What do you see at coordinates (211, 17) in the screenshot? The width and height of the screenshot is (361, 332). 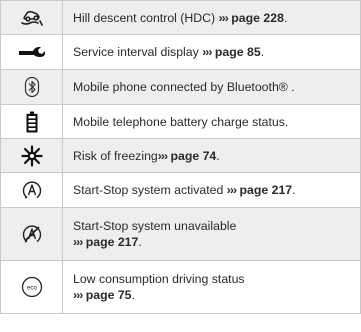 I see `row-text: Hill descent control (HDC) ››› page 228.` at bounding box center [211, 17].